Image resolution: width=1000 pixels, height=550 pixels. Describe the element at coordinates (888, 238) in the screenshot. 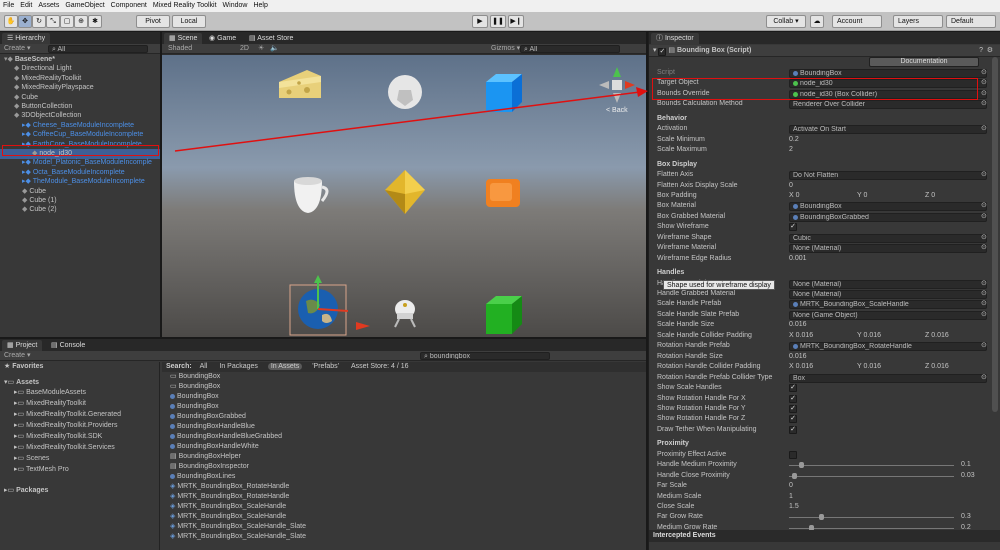

I see `inspector-value-field: Cubic` at that location.